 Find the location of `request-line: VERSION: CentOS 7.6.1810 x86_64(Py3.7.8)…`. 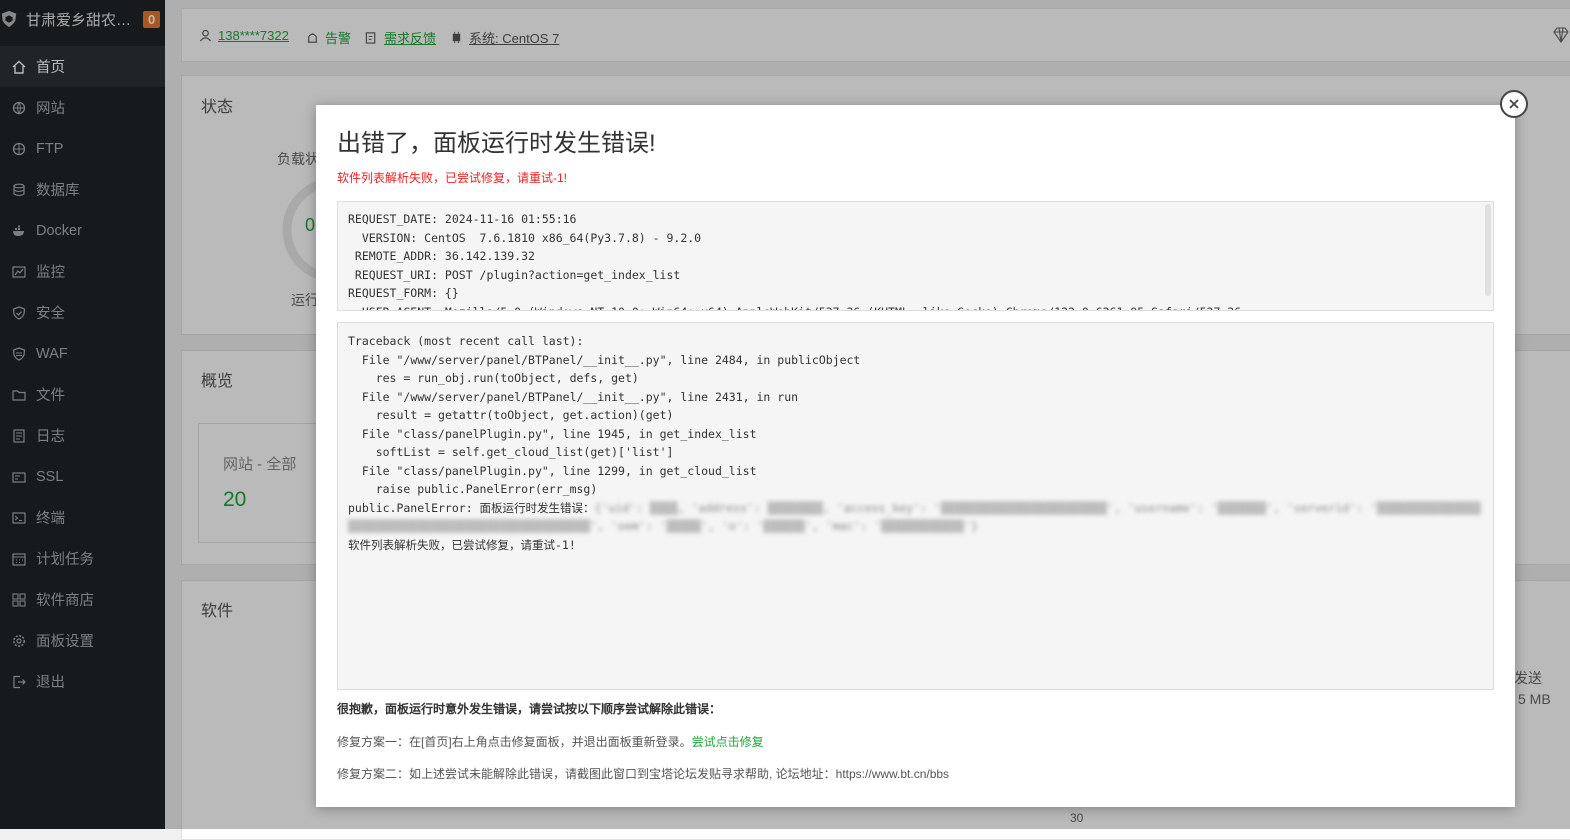

request-line: VERSION: CentOS 7.6.1810 x86_64(Py3.7.8)… is located at coordinates (525, 237).